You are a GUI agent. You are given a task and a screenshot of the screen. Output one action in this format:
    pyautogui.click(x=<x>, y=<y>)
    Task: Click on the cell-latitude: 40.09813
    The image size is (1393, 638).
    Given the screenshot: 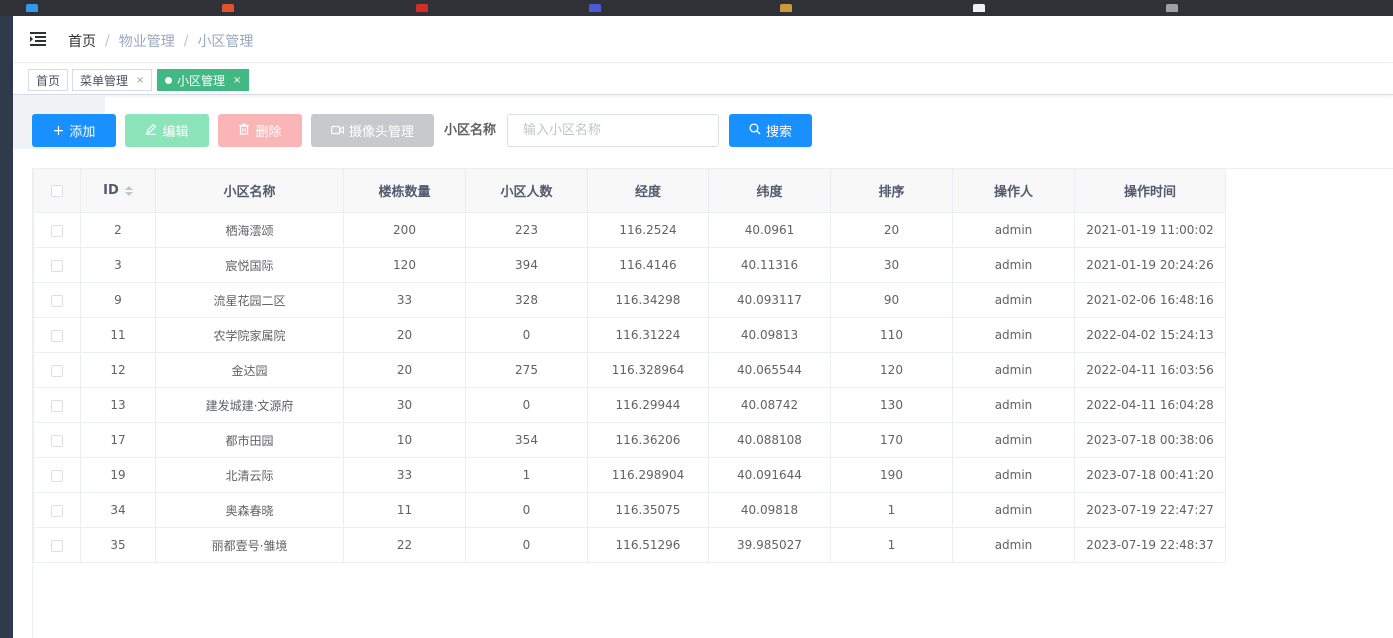 What is the action you would take?
    pyautogui.click(x=769, y=335)
    